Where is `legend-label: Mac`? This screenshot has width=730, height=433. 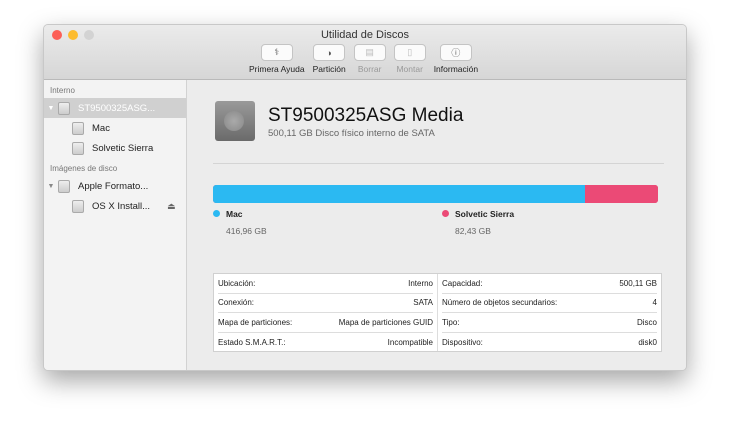 legend-label: Mac is located at coordinates (234, 214).